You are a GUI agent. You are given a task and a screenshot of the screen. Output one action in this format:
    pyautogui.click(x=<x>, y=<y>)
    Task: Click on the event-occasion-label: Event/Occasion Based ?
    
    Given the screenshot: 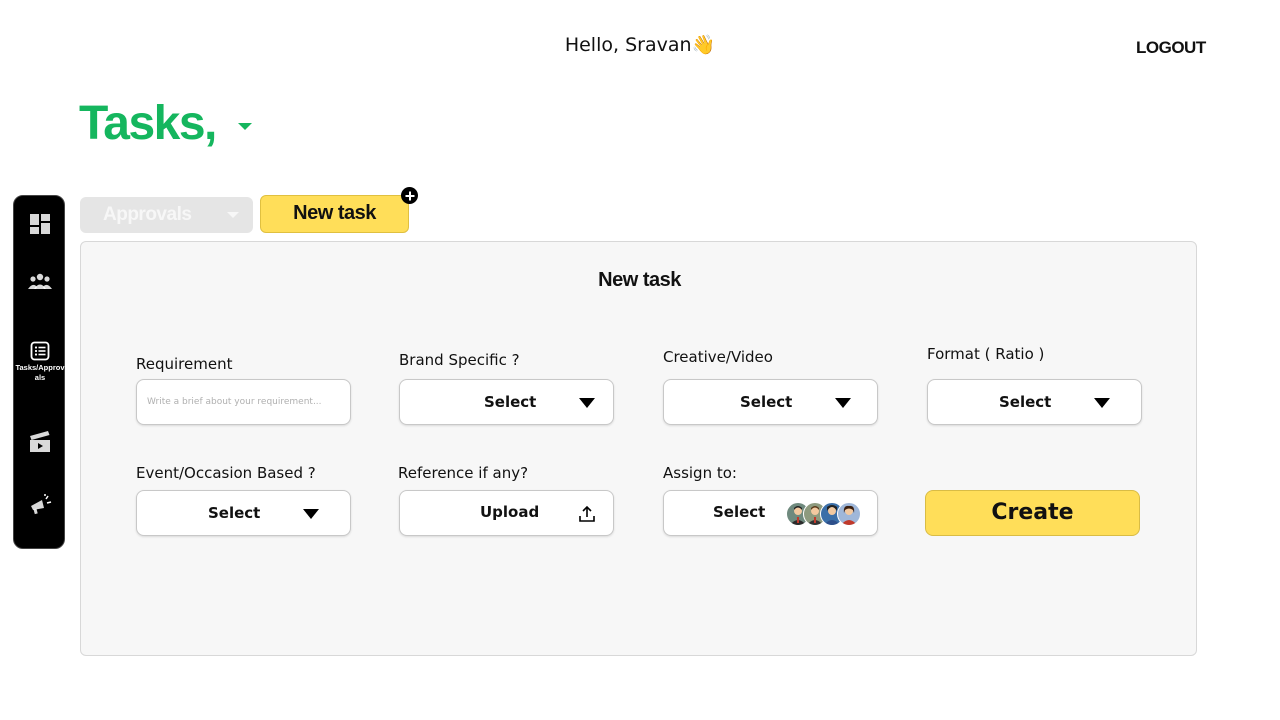 What is the action you would take?
    pyautogui.click(x=226, y=473)
    